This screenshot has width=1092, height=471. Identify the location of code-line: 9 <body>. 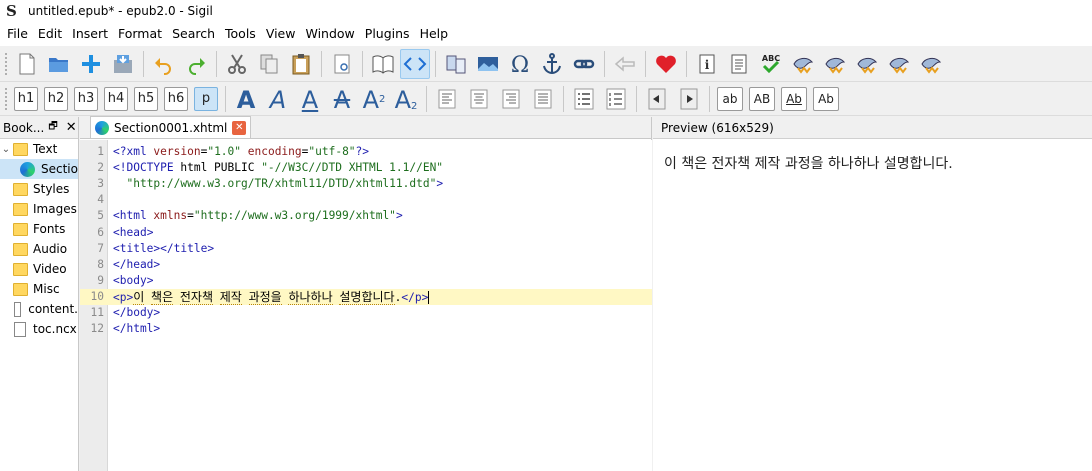
(366, 281).